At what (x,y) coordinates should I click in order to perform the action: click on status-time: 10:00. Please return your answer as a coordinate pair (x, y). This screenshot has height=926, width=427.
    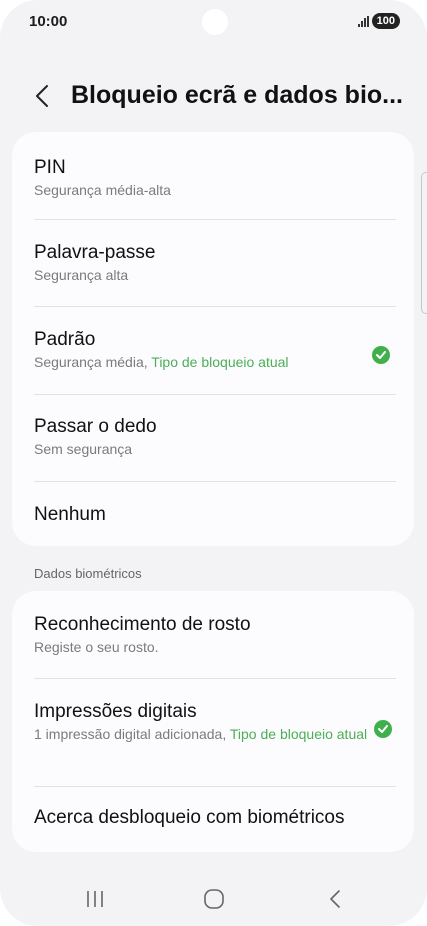
    Looking at the image, I should click on (48, 21).